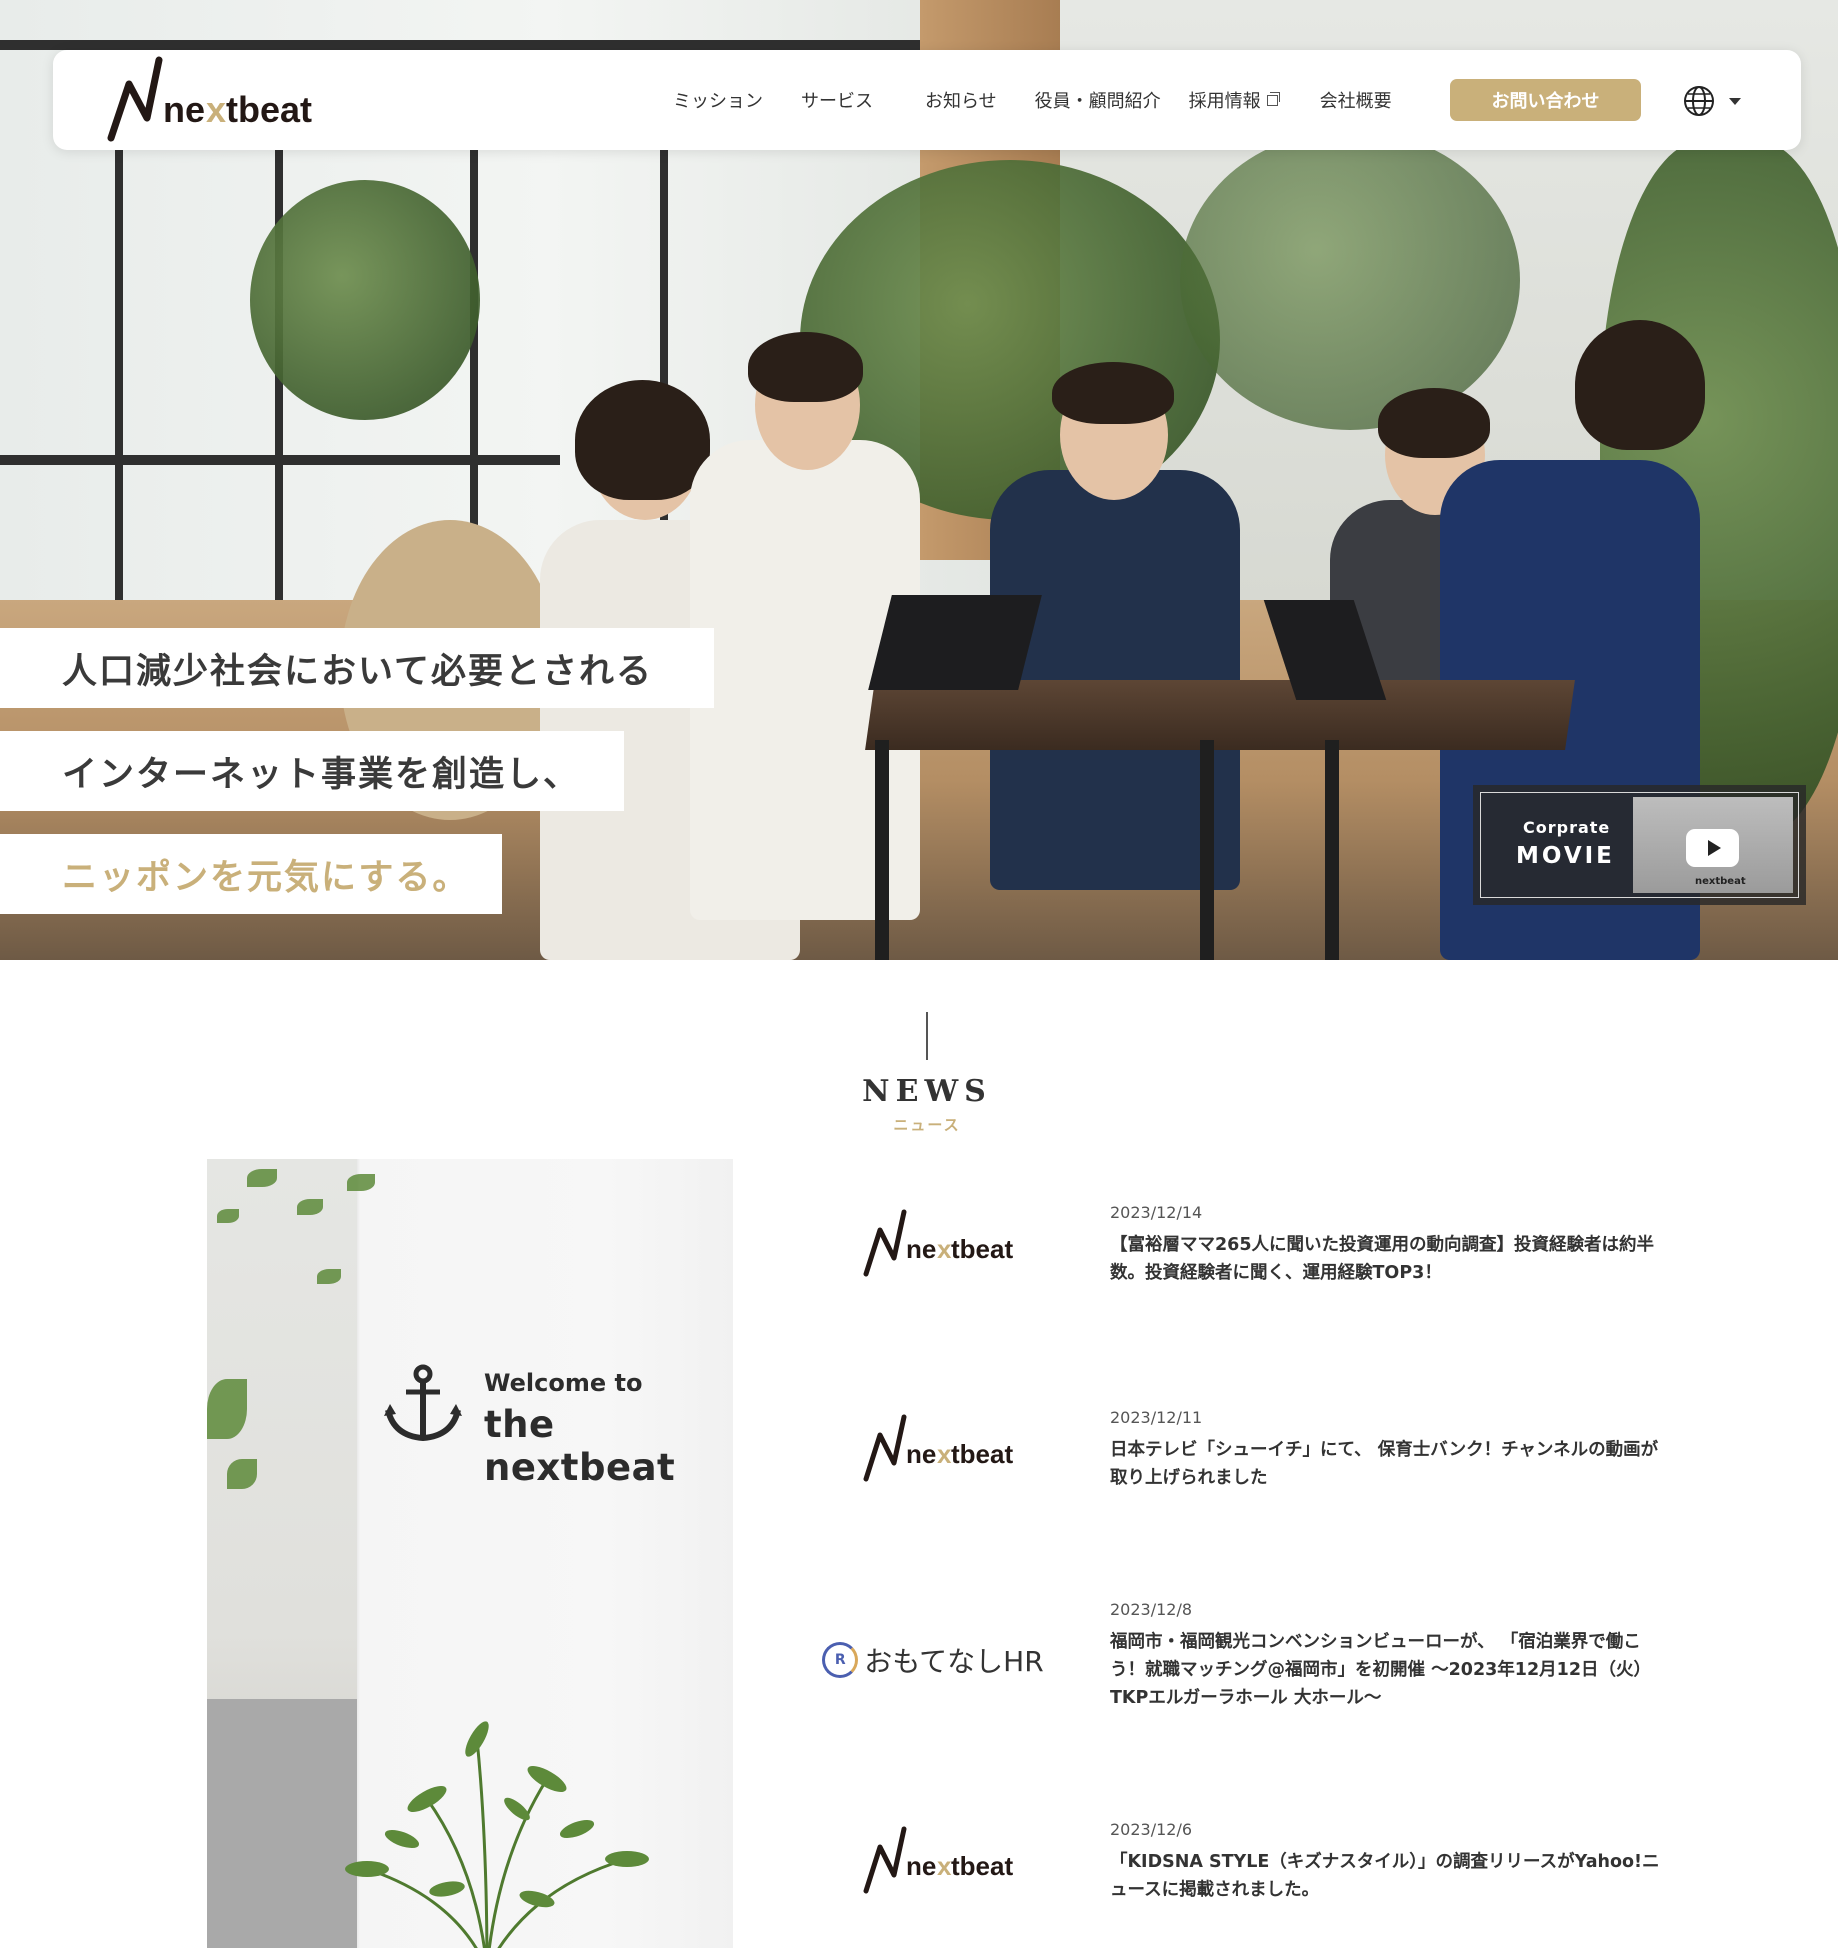  What do you see at coordinates (1699, 101) in the screenshot?
I see `globe-icon` at bounding box center [1699, 101].